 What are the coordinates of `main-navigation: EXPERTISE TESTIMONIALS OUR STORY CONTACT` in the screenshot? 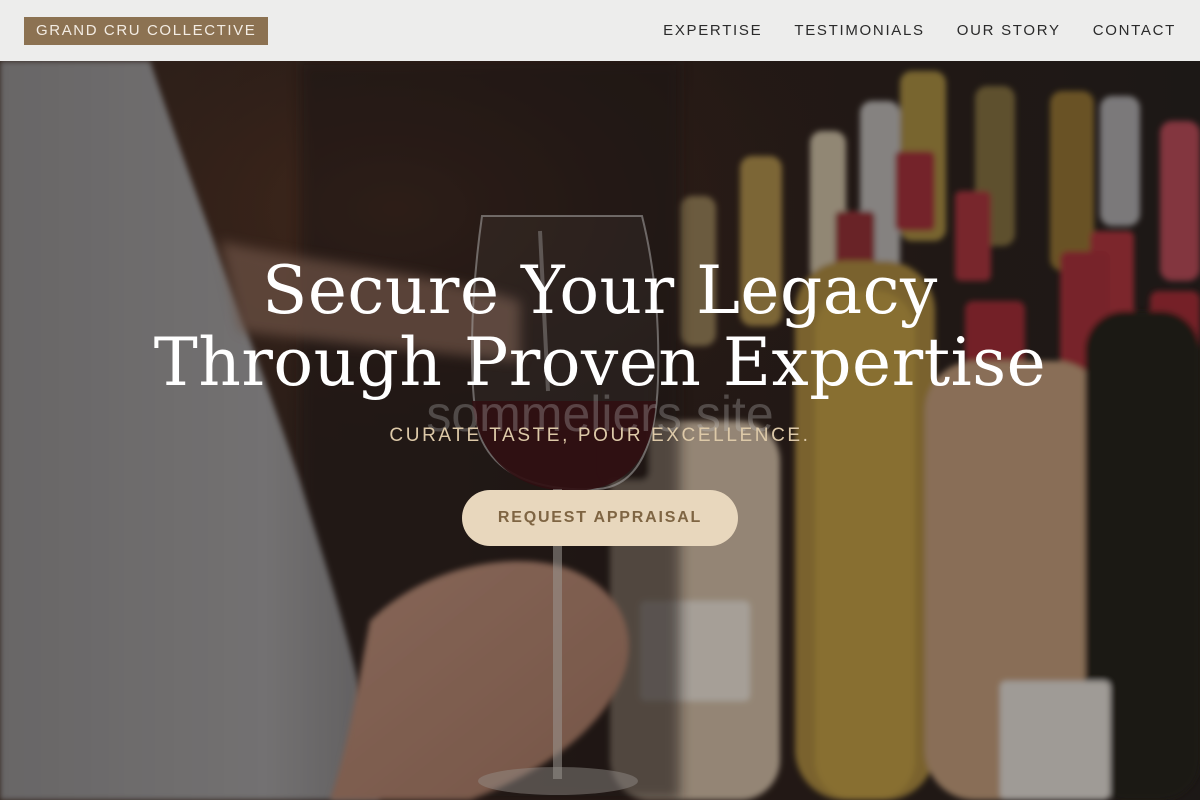 It's located at (919, 31).